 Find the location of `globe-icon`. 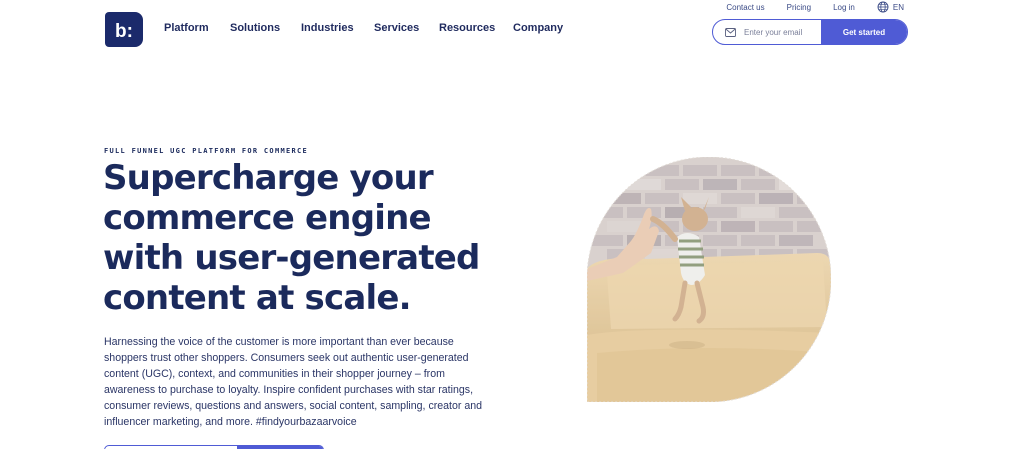

globe-icon is located at coordinates (883, 7).